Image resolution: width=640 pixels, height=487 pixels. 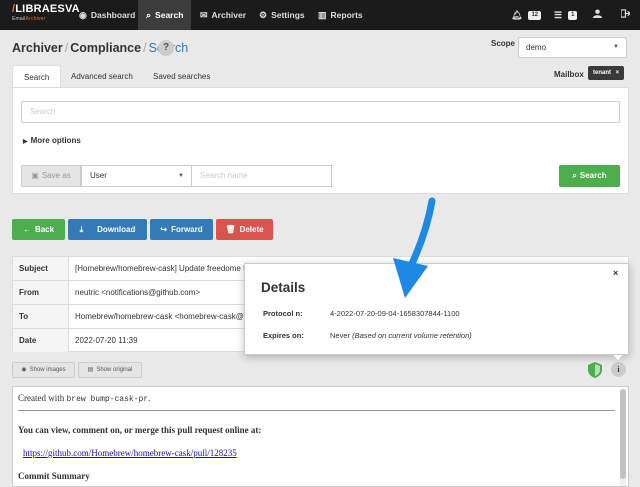 I want to click on save-as-button: ▣ Save as, so click(x=51, y=176).